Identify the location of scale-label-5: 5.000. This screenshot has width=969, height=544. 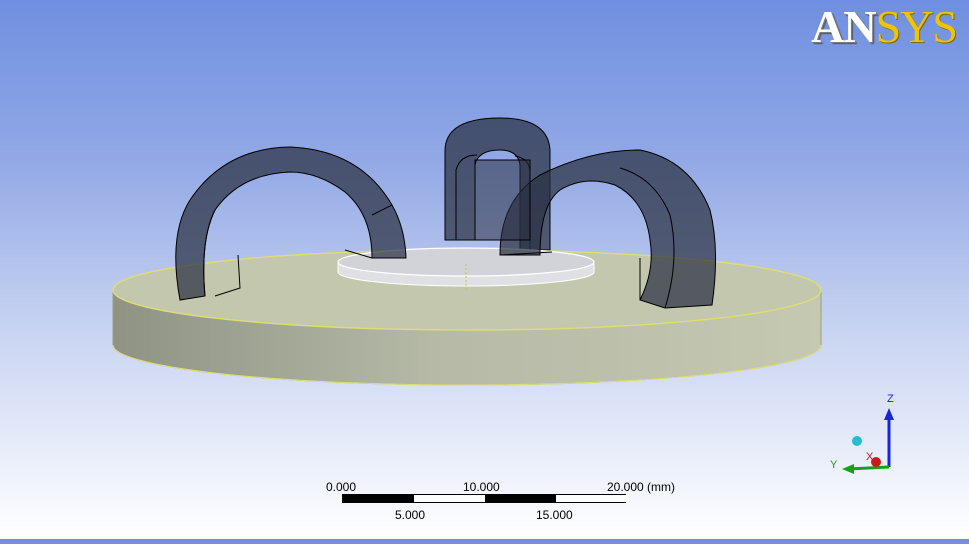
(410, 515).